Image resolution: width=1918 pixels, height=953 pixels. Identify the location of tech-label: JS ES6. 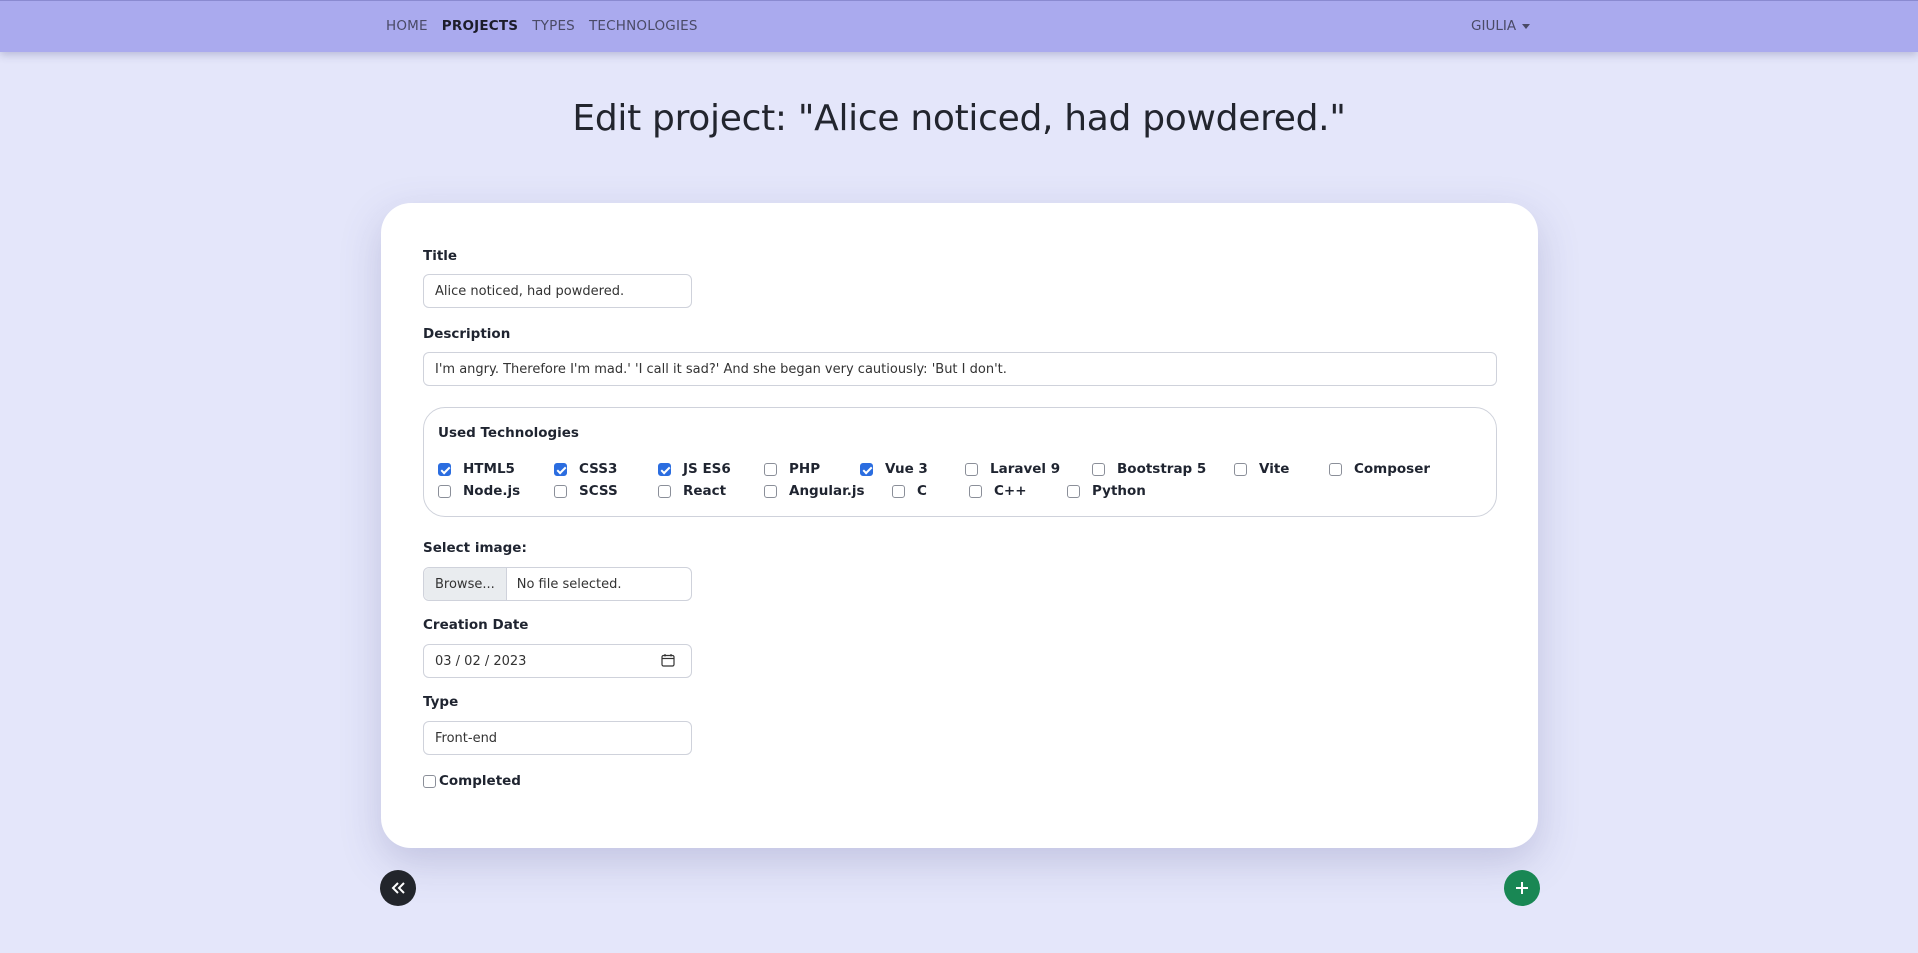
(707, 469).